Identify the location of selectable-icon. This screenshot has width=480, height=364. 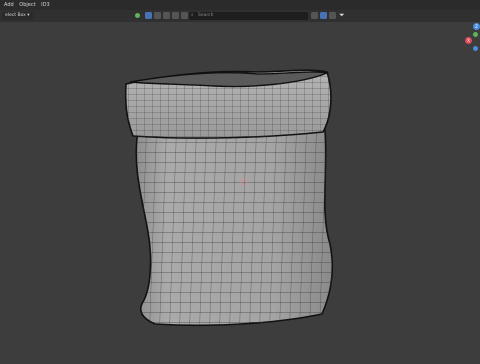
(323, 15).